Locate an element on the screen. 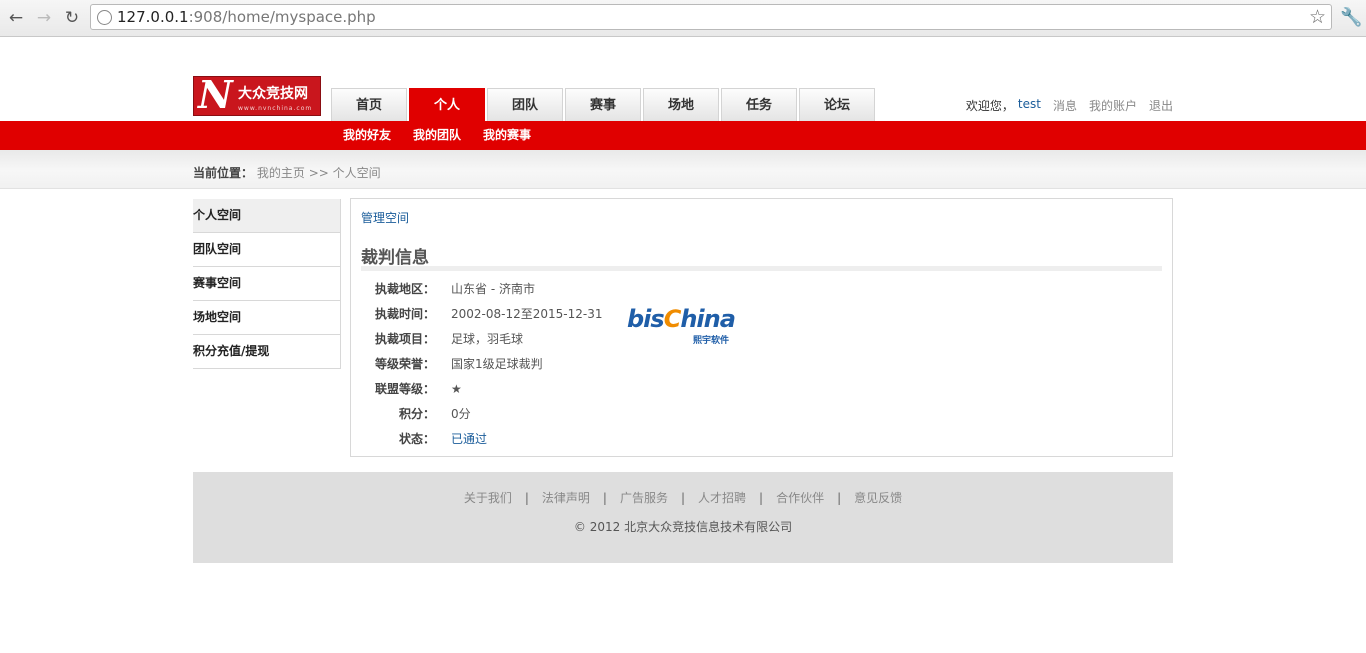 The image size is (1366, 653). welcome-text: 欢迎您， is located at coordinates (989, 106).